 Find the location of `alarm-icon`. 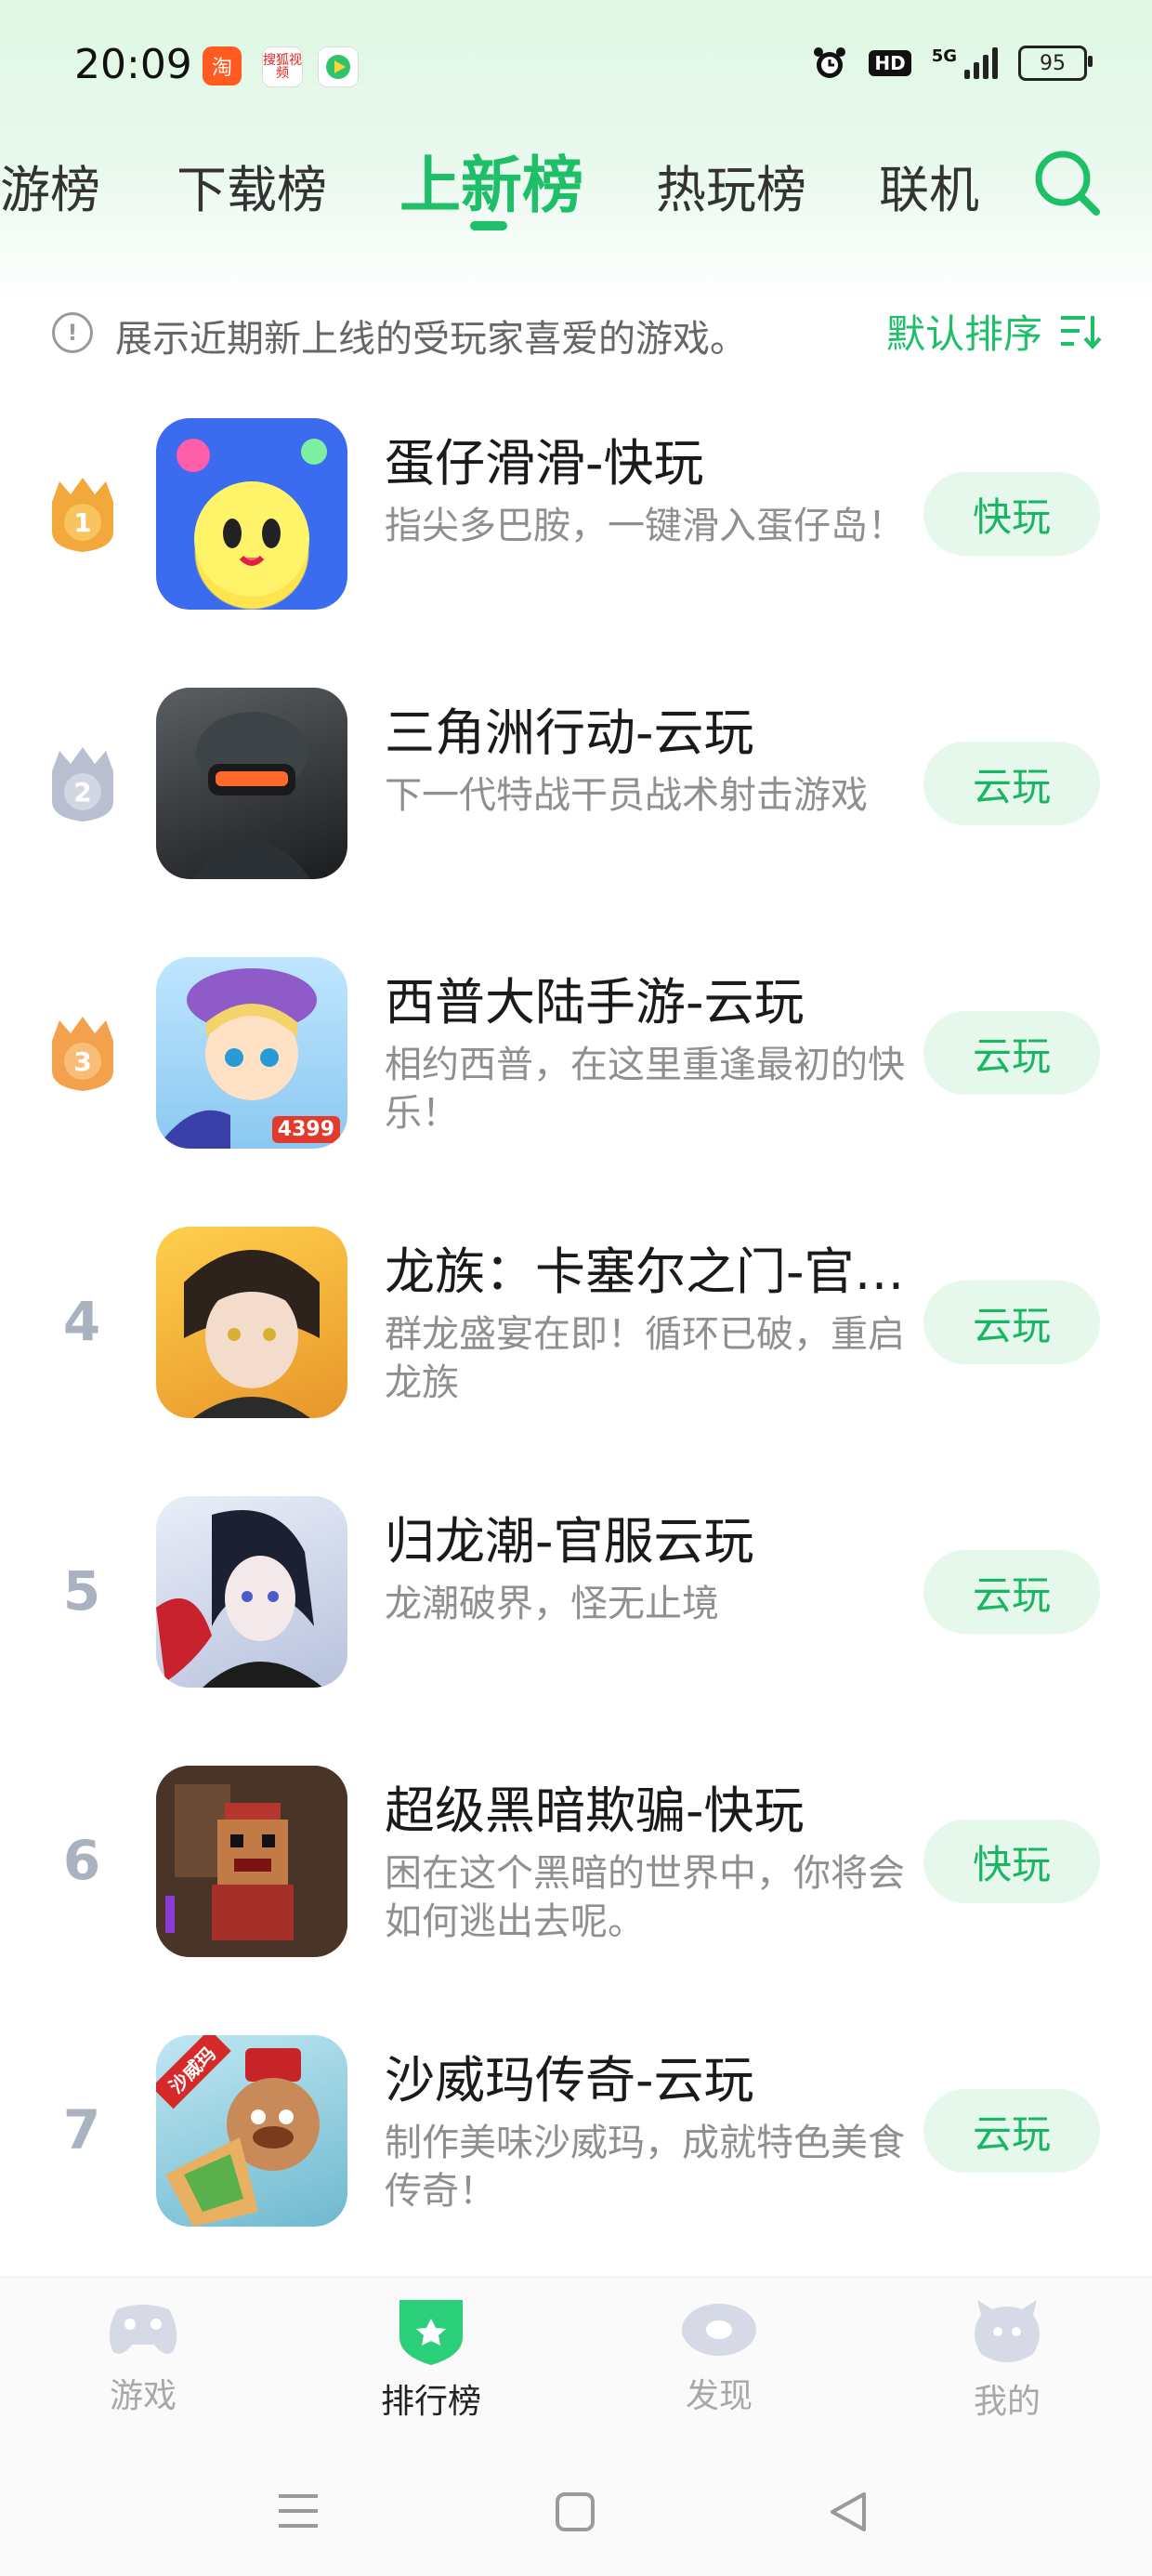

alarm-icon is located at coordinates (830, 62).